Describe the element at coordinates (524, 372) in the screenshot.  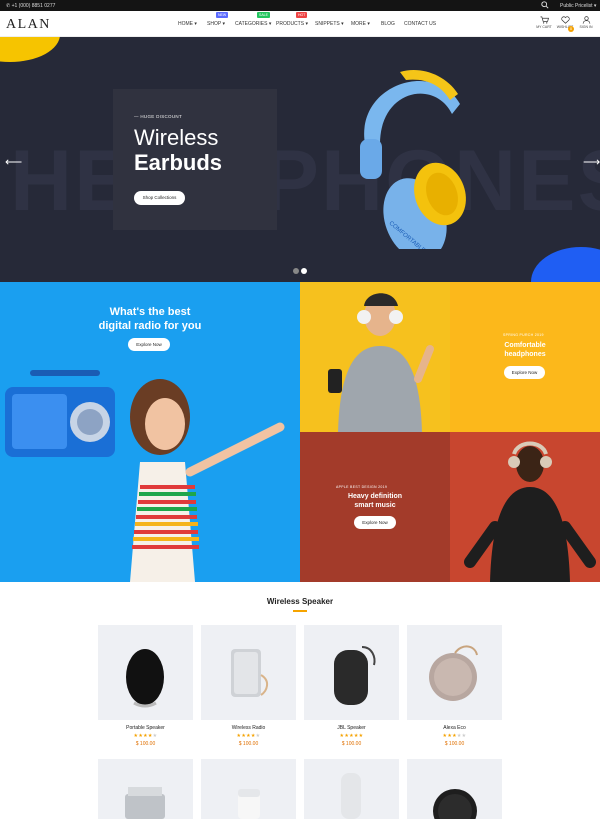
I see `promo-headphones-explore-button: Explore Now` at that location.